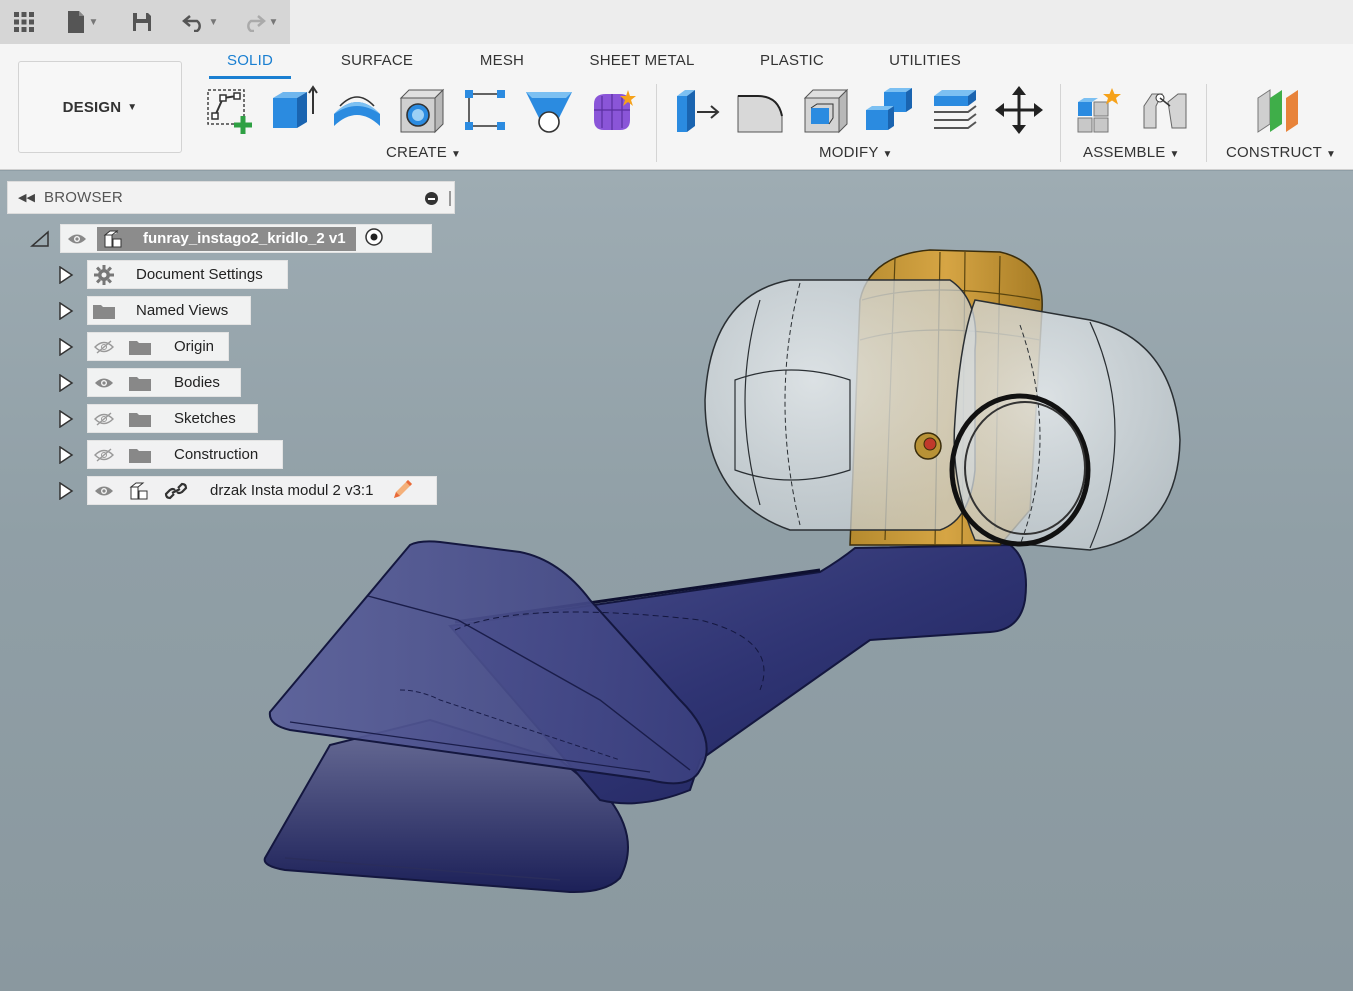 The image size is (1353, 991). I want to click on modify-menu-button: MODIFY ▼, so click(856, 152).